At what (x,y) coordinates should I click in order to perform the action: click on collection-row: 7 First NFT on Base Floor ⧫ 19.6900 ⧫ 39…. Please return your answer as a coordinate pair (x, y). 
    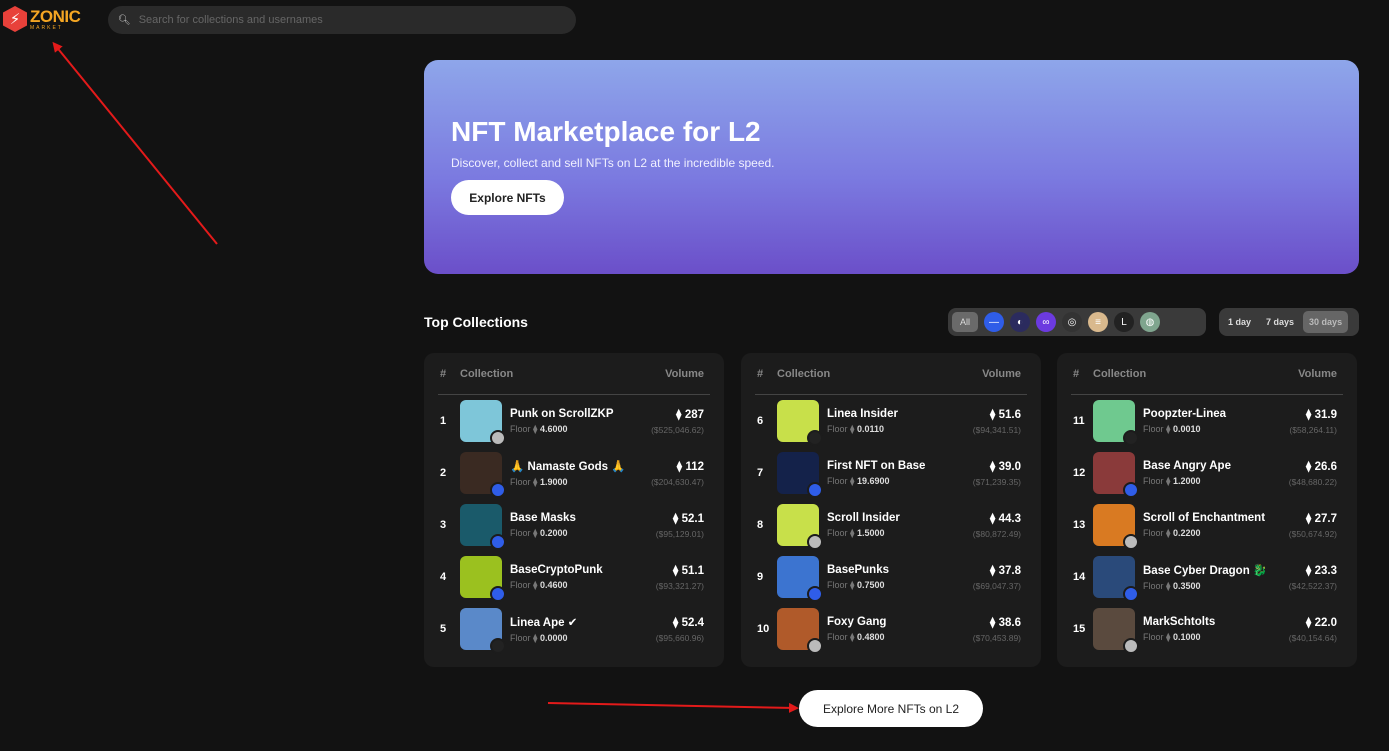
    Looking at the image, I should click on (891, 473).